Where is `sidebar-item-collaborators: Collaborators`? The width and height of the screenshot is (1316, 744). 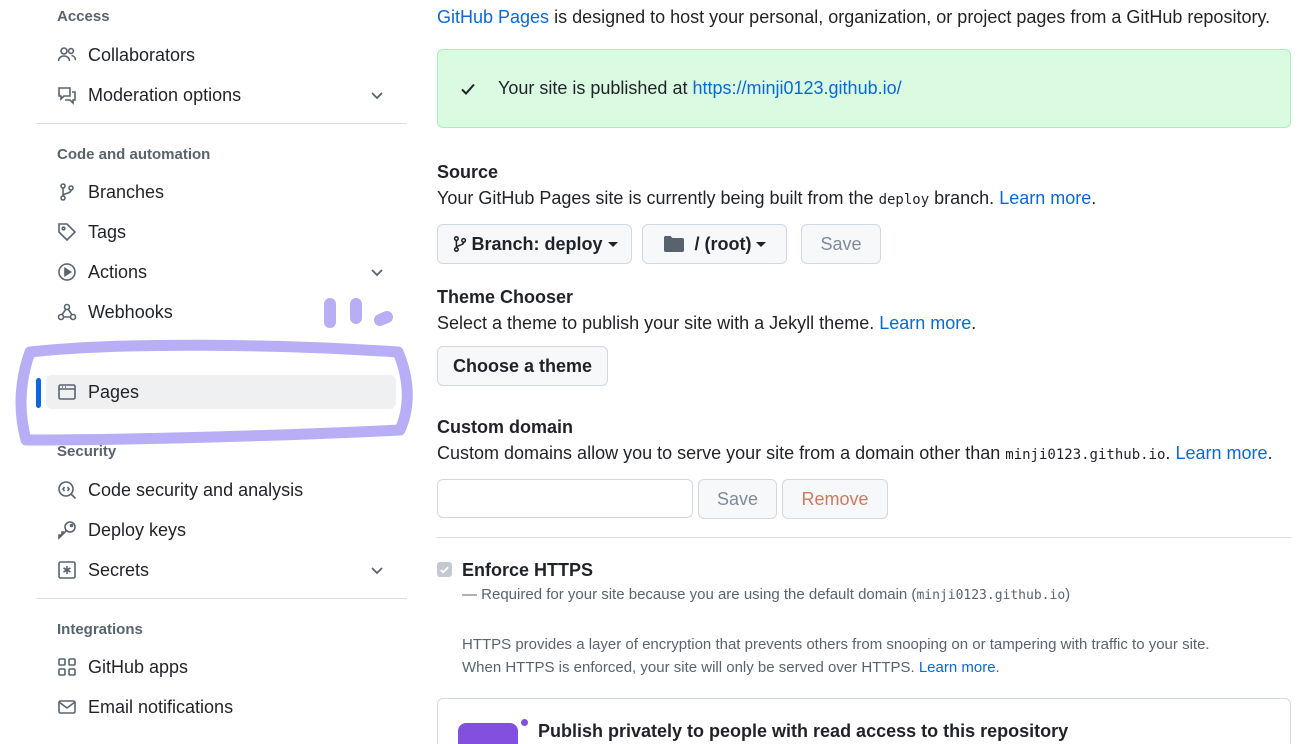 sidebar-item-collaborators: Collaborators is located at coordinates (221, 55).